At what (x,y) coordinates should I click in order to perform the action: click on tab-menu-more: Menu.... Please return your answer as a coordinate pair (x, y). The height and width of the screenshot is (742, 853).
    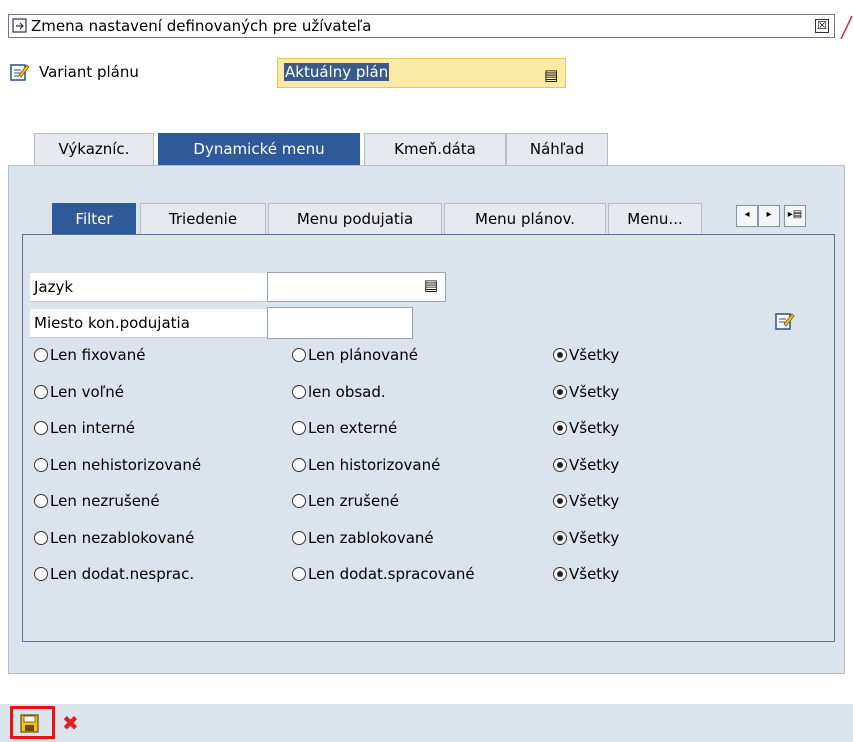
    Looking at the image, I should click on (655, 219).